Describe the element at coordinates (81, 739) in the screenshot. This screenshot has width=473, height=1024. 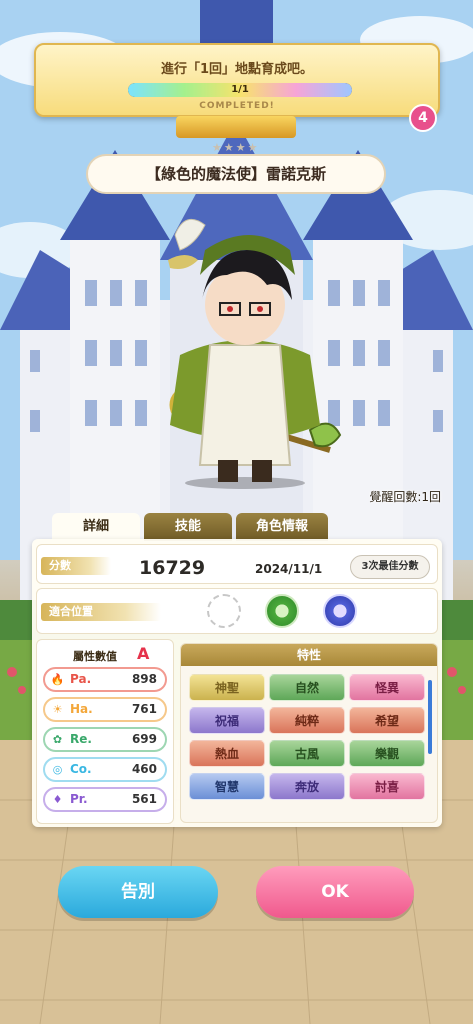
I see `stat-name: Re.` at that location.